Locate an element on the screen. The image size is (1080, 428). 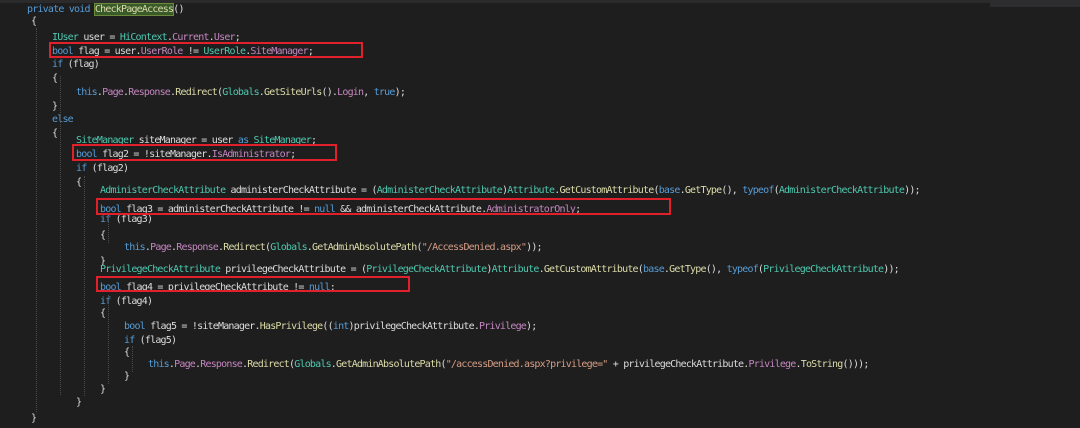
code-token: (). is located at coordinates (329, 92).